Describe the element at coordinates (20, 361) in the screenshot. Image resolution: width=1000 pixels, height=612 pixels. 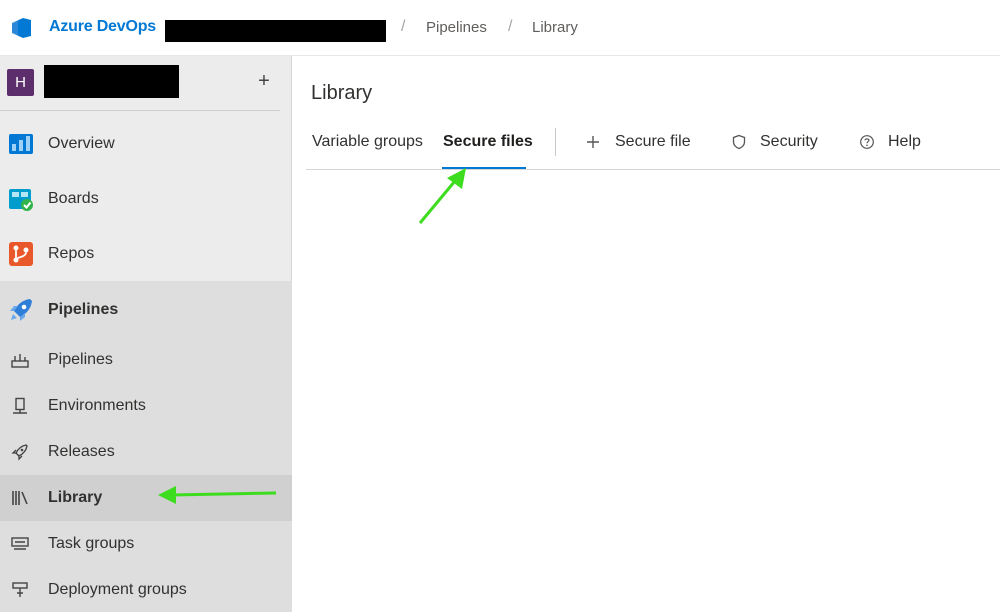
I see `pipelines-sub-icon` at that location.